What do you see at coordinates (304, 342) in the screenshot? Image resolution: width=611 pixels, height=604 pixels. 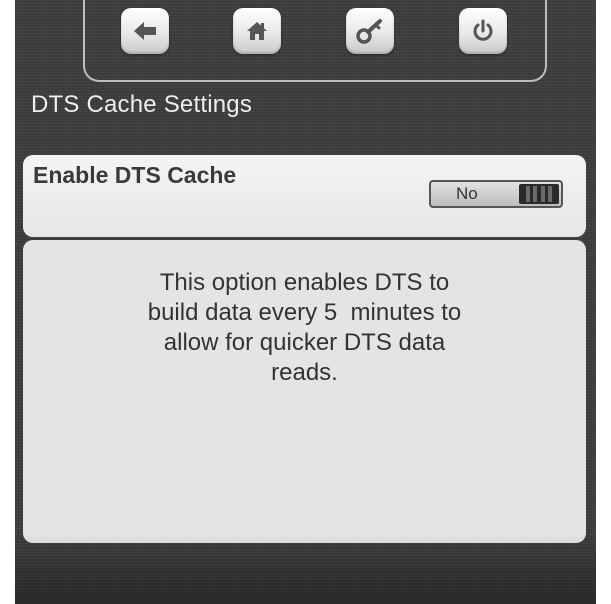 I see `description-line: allow for quicker DTS data` at bounding box center [304, 342].